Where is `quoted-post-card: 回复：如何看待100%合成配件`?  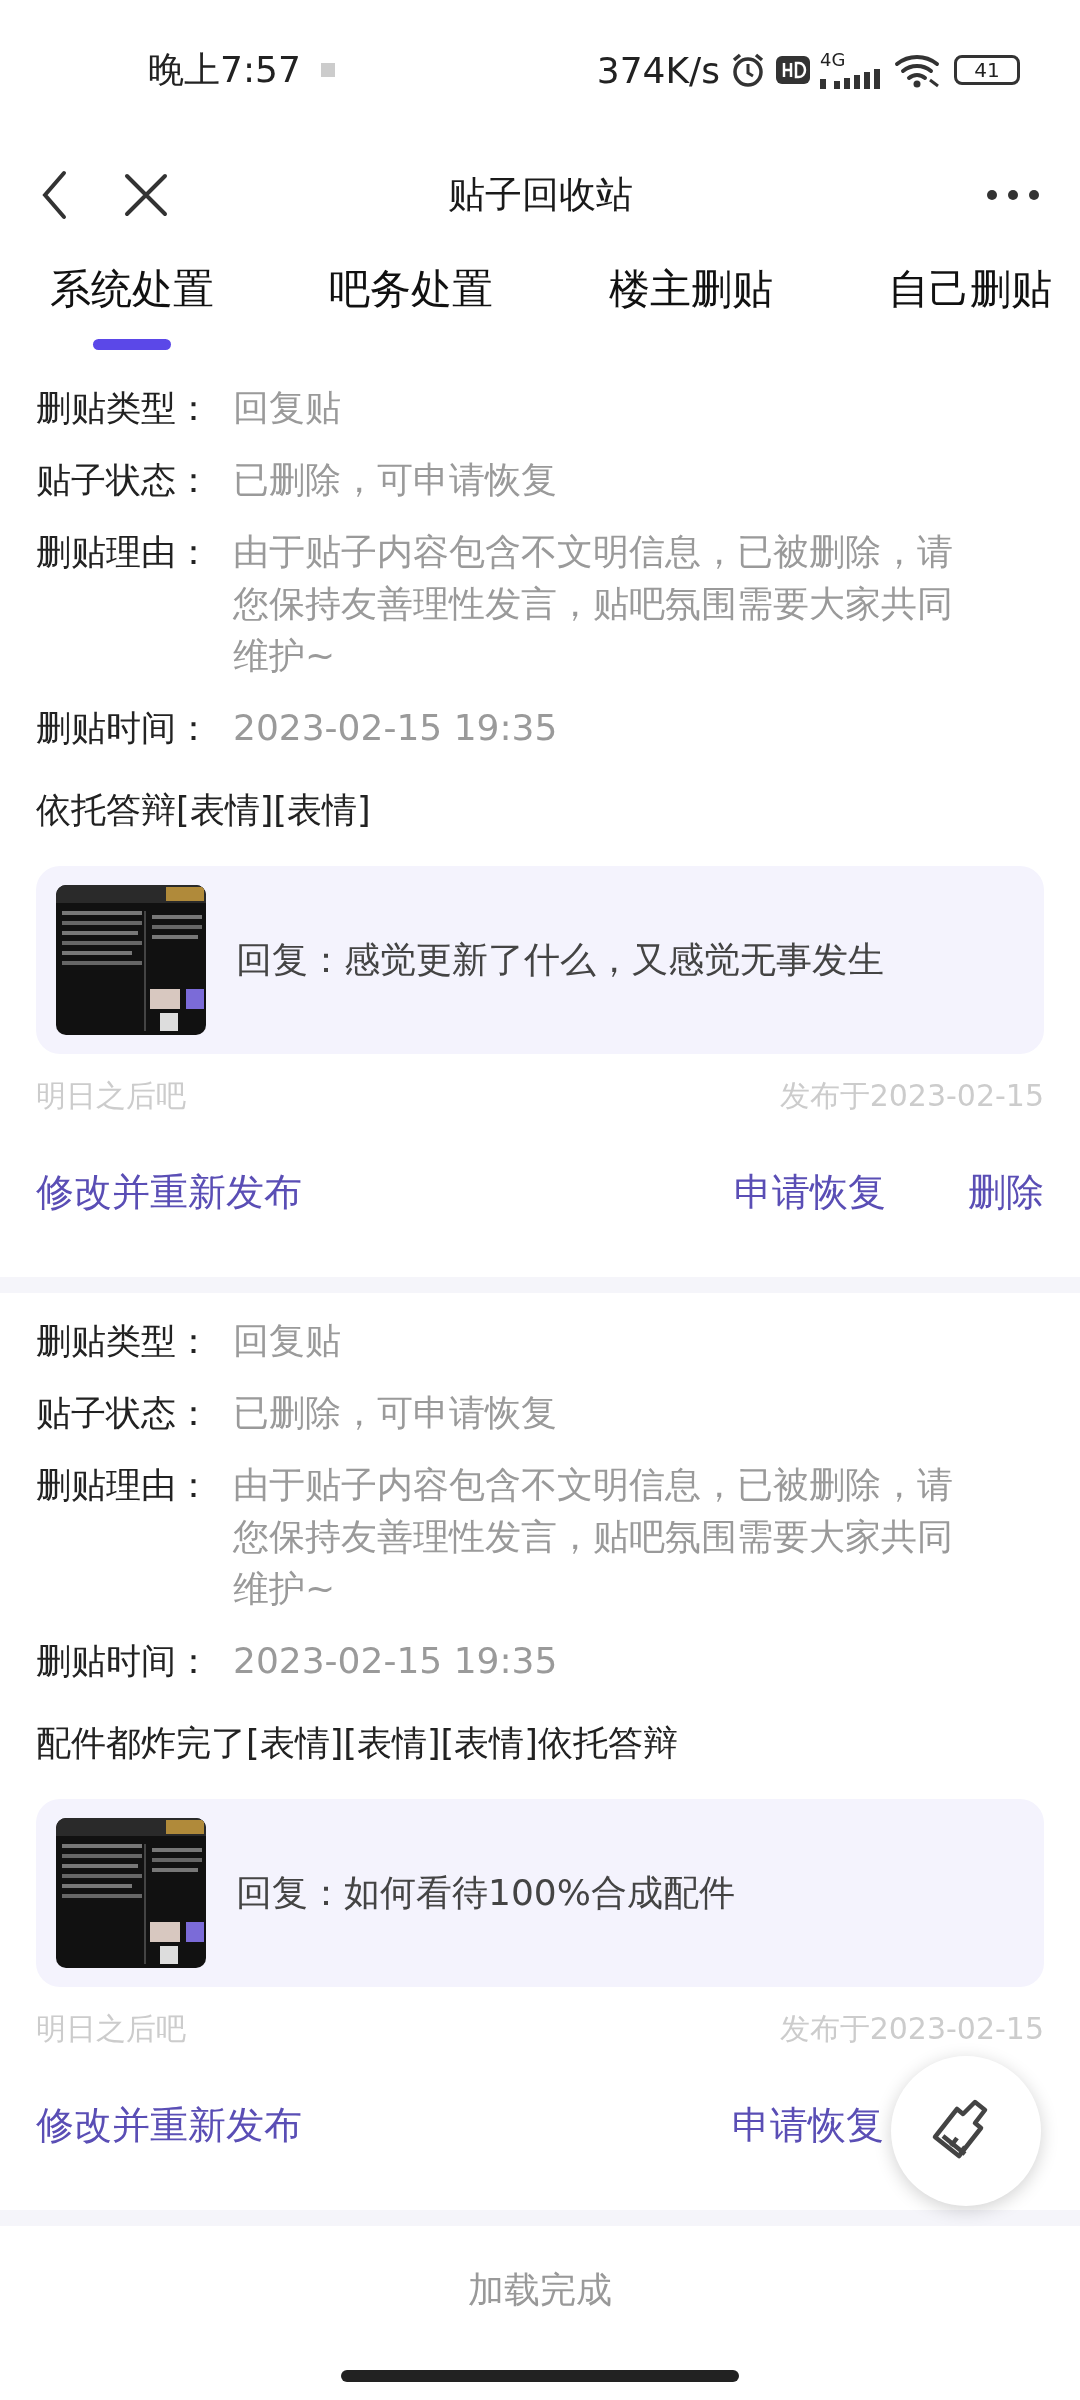 quoted-post-card: 回复：如何看待100%合成配件 is located at coordinates (540, 1893).